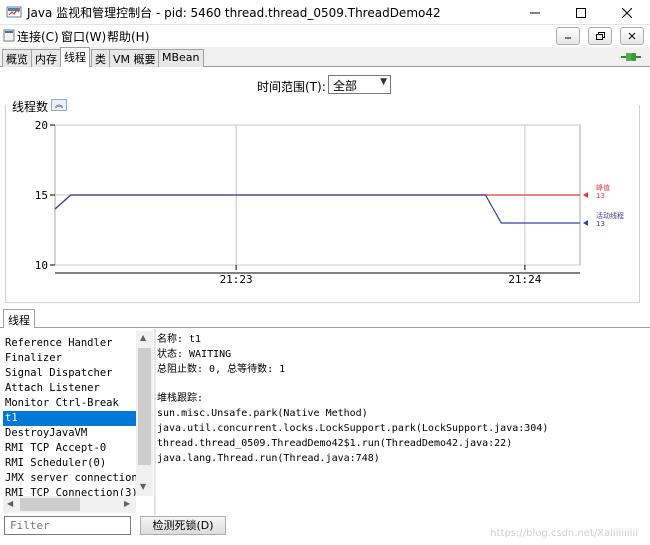 This screenshot has width=650, height=545. Describe the element at coordinates (325, 57) in the screenshot. I see `tab-bar: 概览 内存 线程 类 VM 概要 MBean` at that location.